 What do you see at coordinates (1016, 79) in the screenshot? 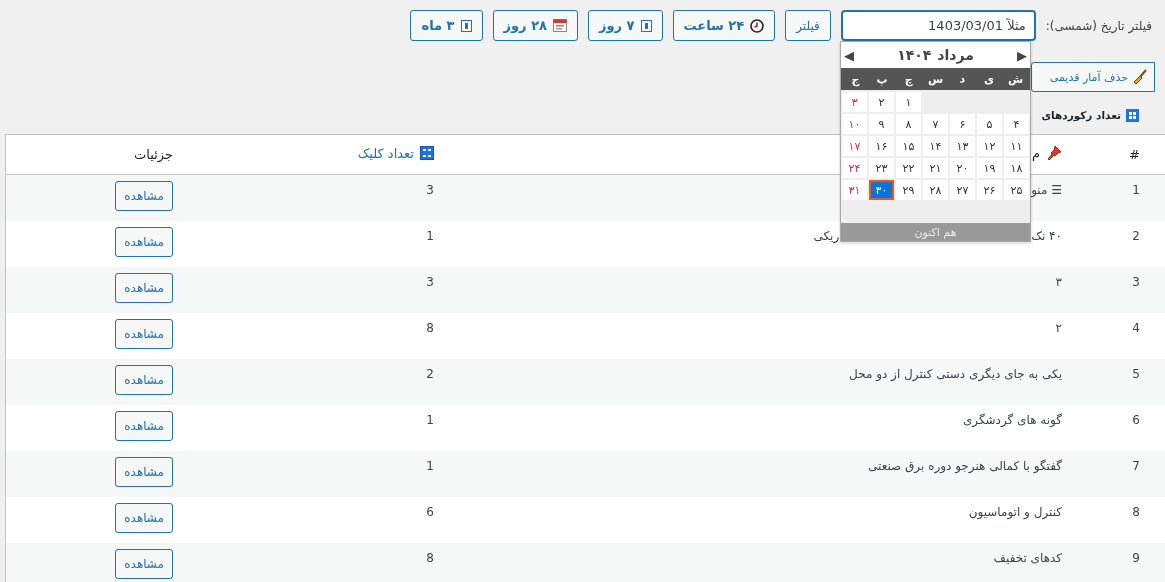
I see `weekday-label: ش` at bounding box center [1016, 79].